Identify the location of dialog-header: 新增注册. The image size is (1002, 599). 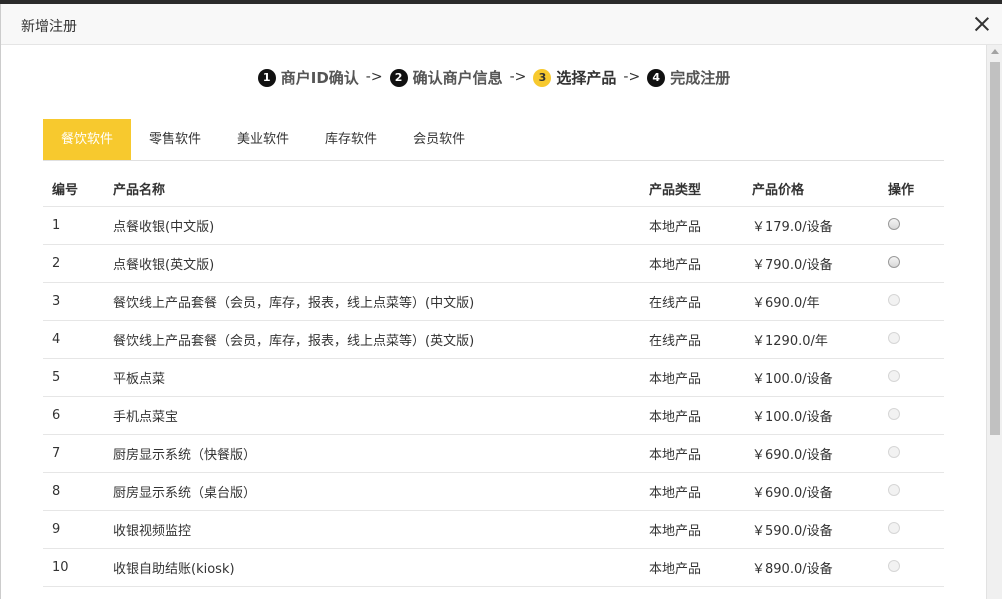
(501, 24).